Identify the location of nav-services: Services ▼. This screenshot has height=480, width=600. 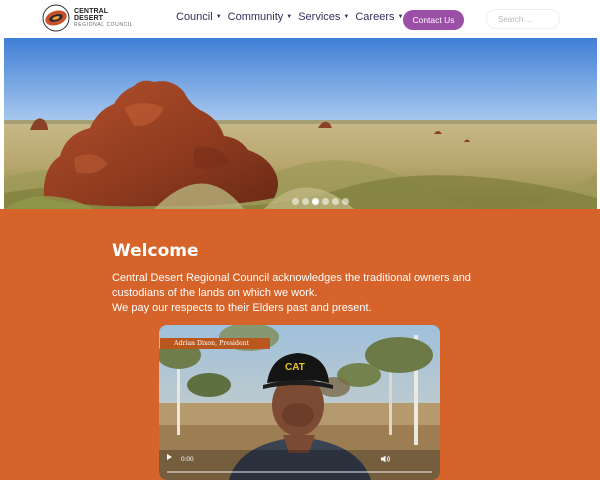
(323, 17).